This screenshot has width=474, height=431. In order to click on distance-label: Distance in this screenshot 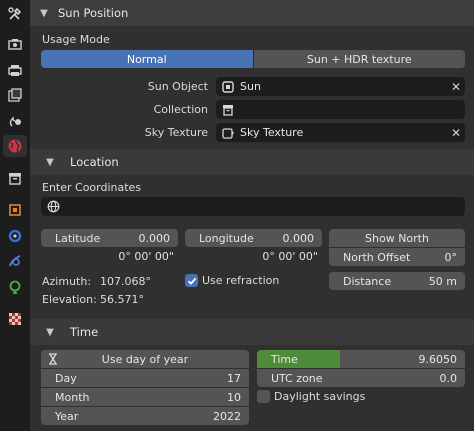, I will do `click(367, 281)`.